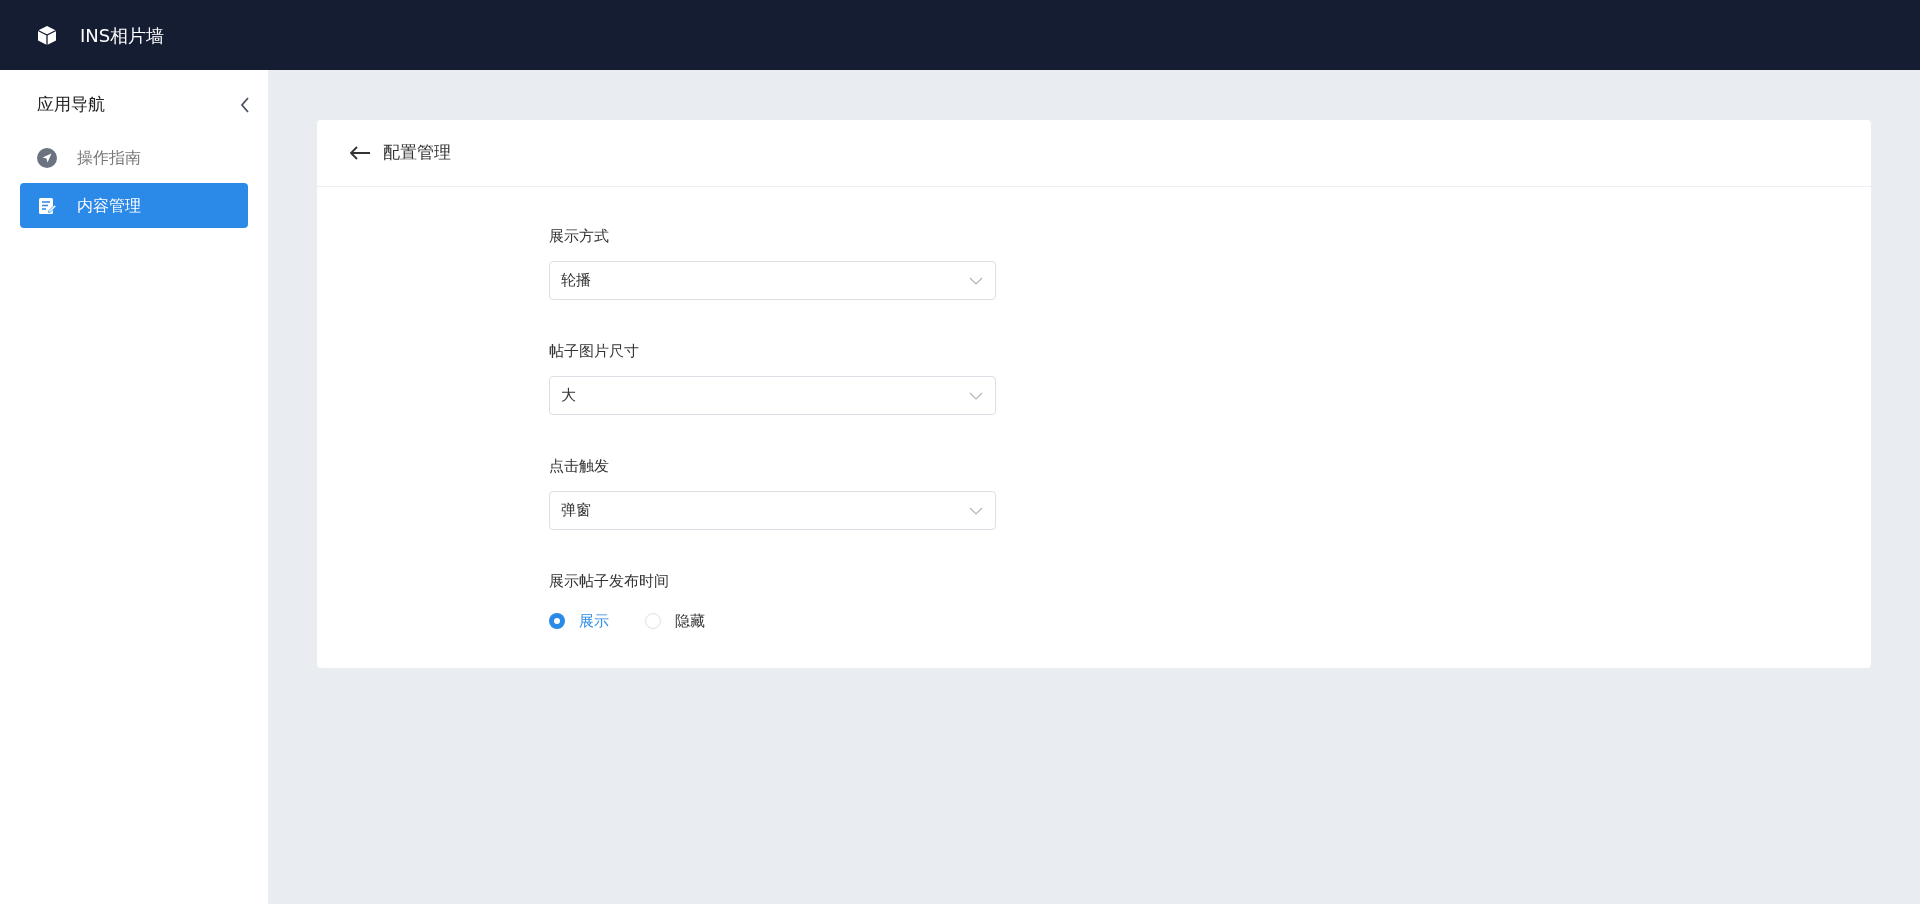 This screenshot has height=904, width=1920. Describe the element at coordinates (47, 157) in the screenshot. I see `navigation-icon` at that location.